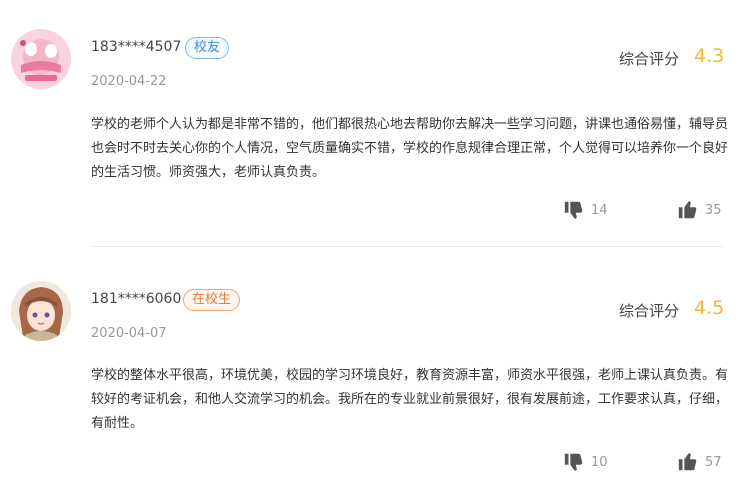  Describe the element at coordinates (136, 299) in the screenshot. I see `username: 181****6060` at that location.